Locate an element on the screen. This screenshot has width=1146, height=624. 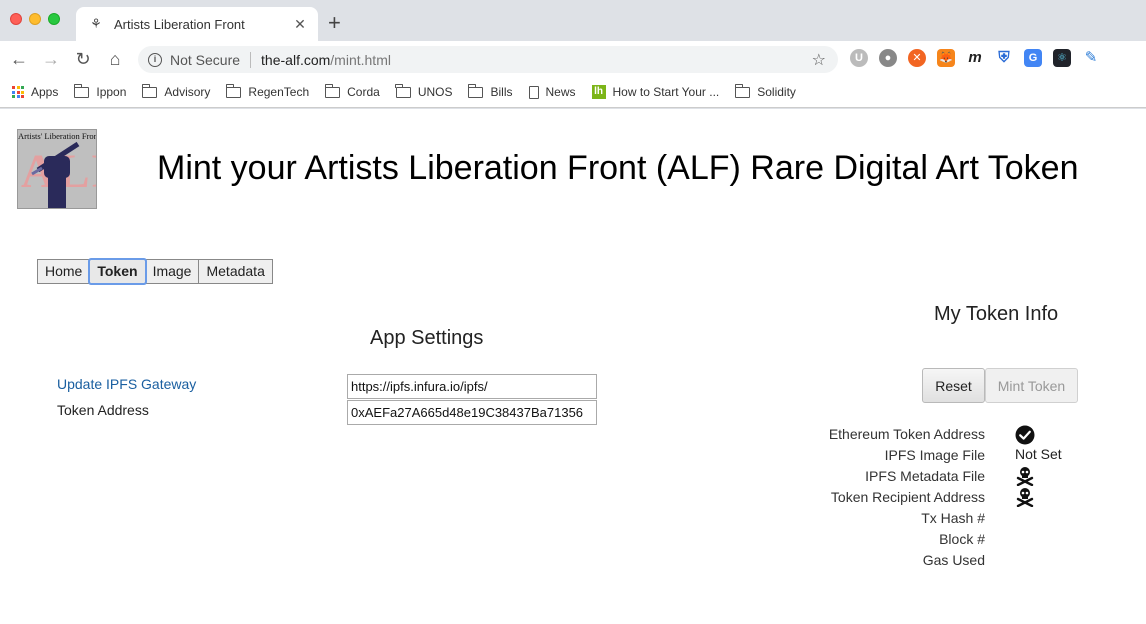
ipfs-image-file-label: IPFS Image File is located at coordinates (934, 455).